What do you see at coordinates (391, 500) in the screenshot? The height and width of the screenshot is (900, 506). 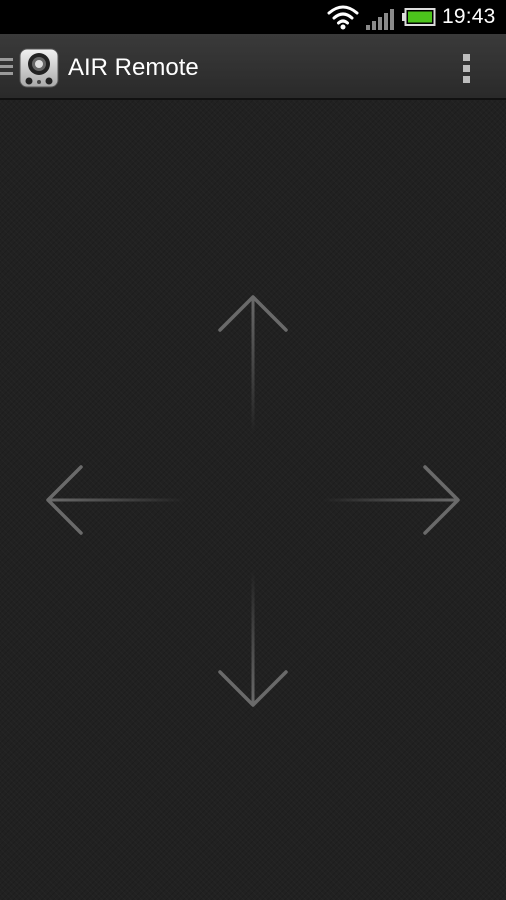 I see `right-arrow-icon` at bounding box center [391, 500].